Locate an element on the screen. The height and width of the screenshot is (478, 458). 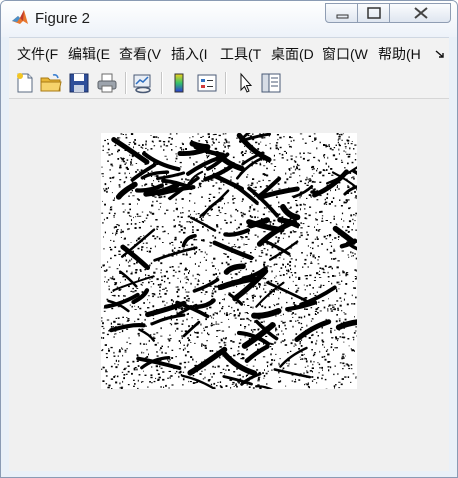
close-button is located at coordinates (420, 13).